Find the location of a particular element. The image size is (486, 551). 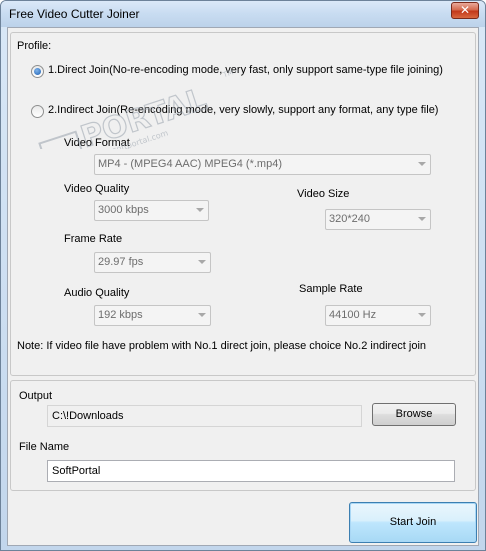

browse-label: Browse is located at coordinates (414, 414).